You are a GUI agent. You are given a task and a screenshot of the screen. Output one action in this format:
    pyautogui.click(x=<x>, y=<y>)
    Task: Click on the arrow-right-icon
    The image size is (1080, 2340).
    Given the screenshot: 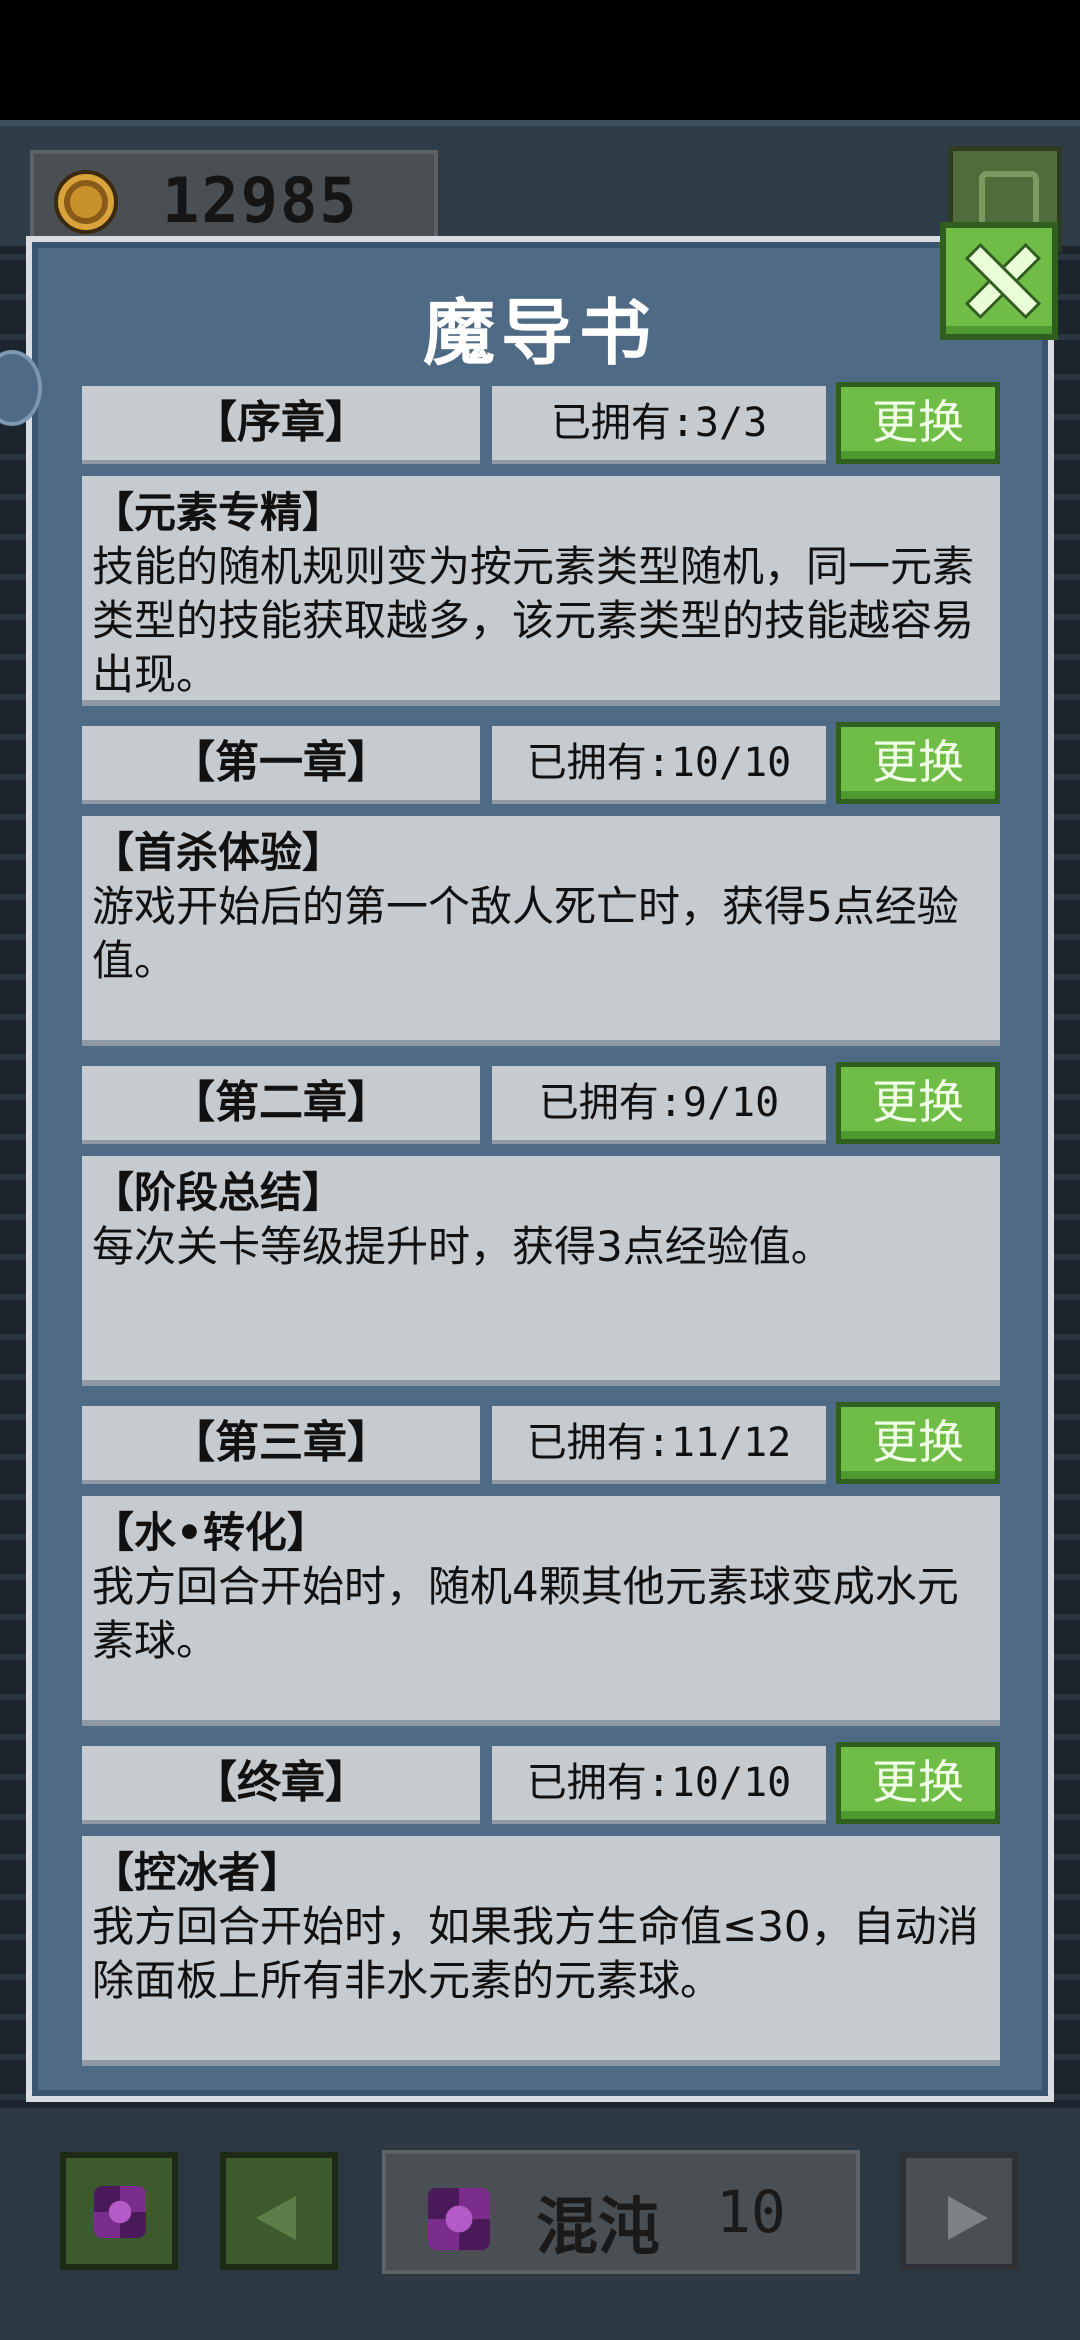 What is the action you would take?
    pyautogui.click(x=968, y=2218)
    